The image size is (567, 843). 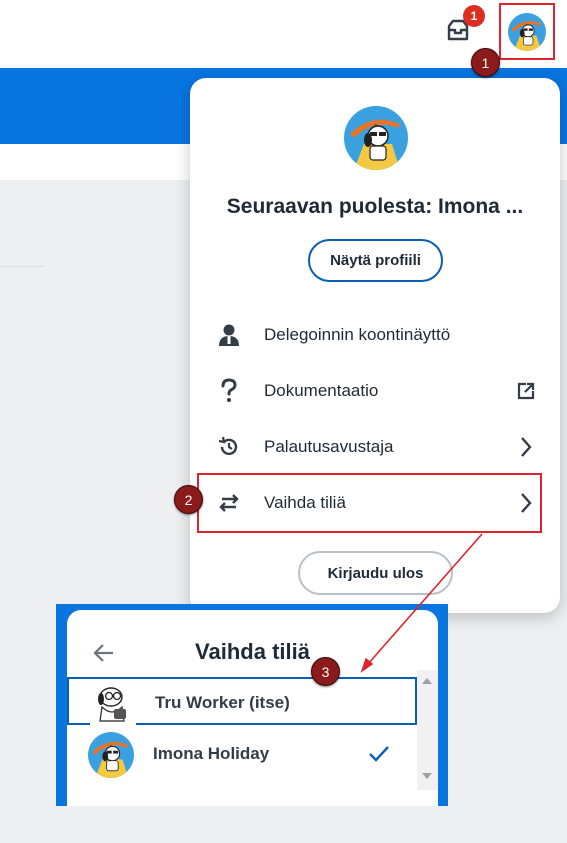 What do you see at coordinates (325, 671) in the screenshot?
I see `callout-marker: 3` at bounding box center [325, 671].